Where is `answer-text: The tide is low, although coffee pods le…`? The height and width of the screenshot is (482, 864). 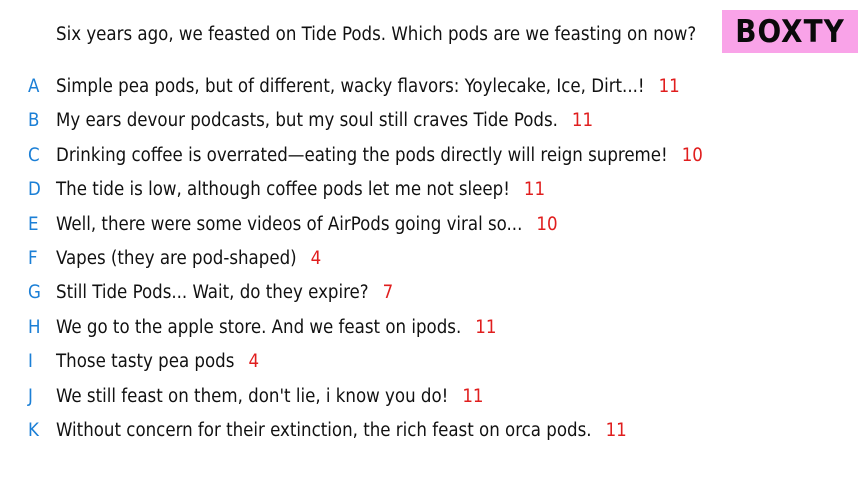
answer-text: The tide is low, although coffee pods le… is located at coordinates (283, 190).